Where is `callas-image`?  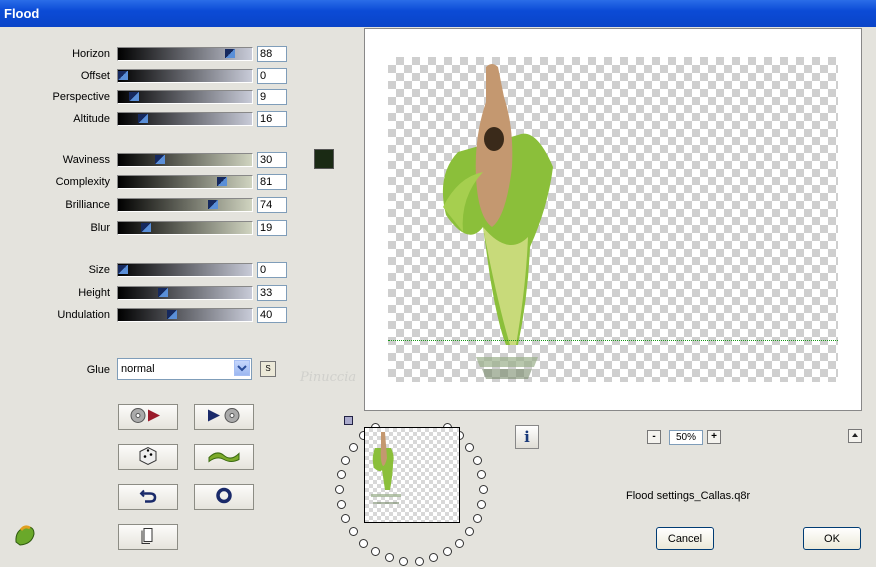
callas-image is located at coordinates (497, 221).